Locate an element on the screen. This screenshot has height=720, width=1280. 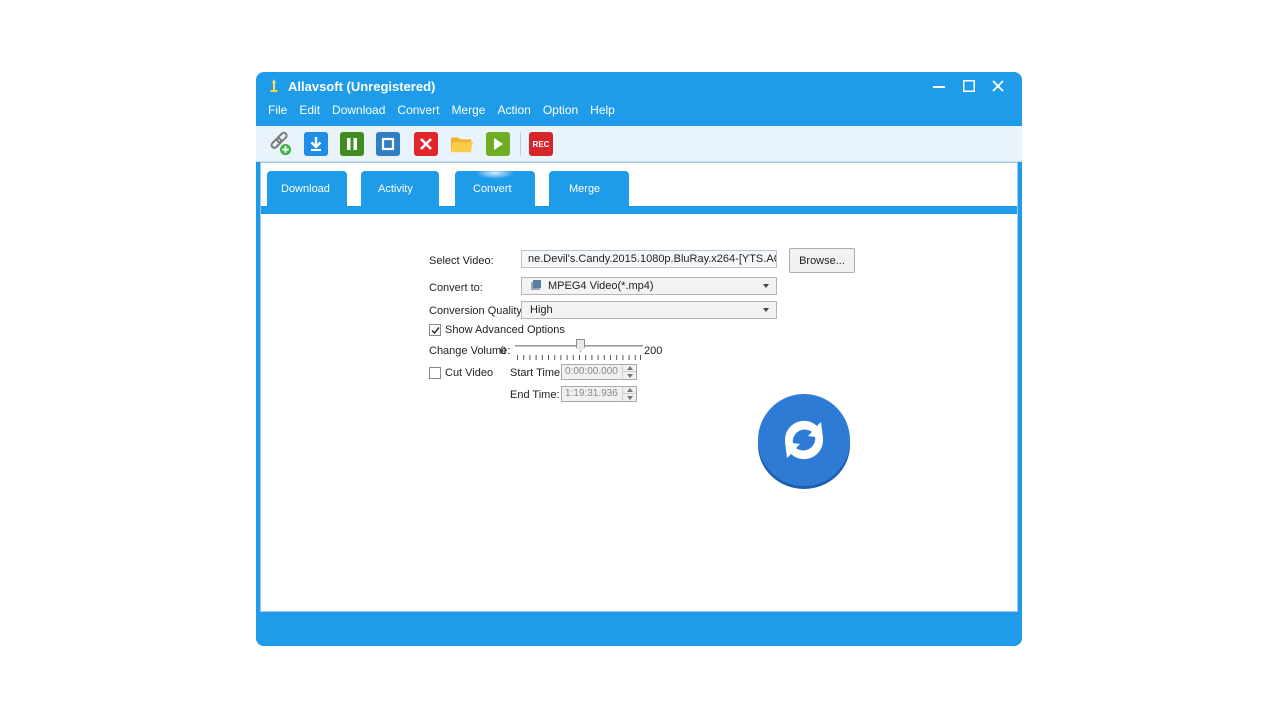
tab-download-label: Download is located at coordinates (305, 189).